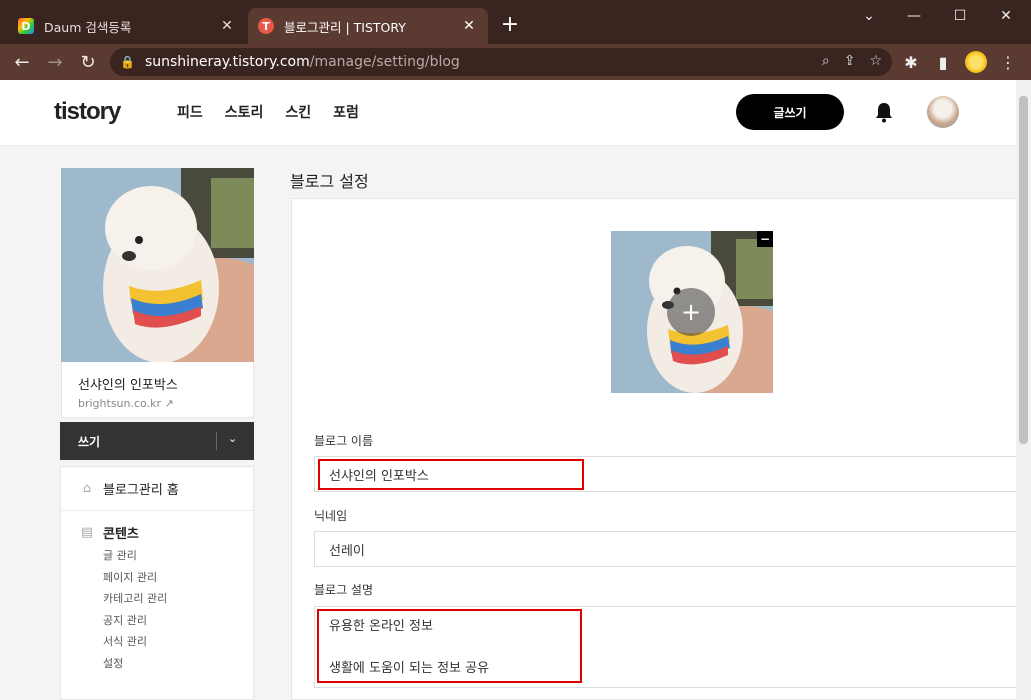 The width and height of the screenshot is (1031, 700). What do you see at coordinates (869, 16) in the screenshot?
I see `tab-search-chevron-icon: ⌄` at bounding box center [869, 16].